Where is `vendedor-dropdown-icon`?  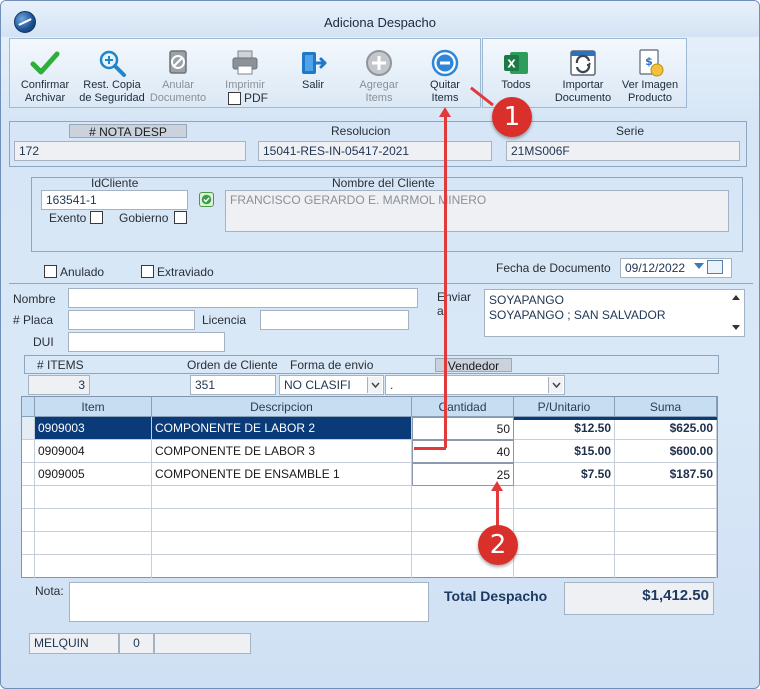
vendedor-dropdown-icon is located at coordinates (555, 385).